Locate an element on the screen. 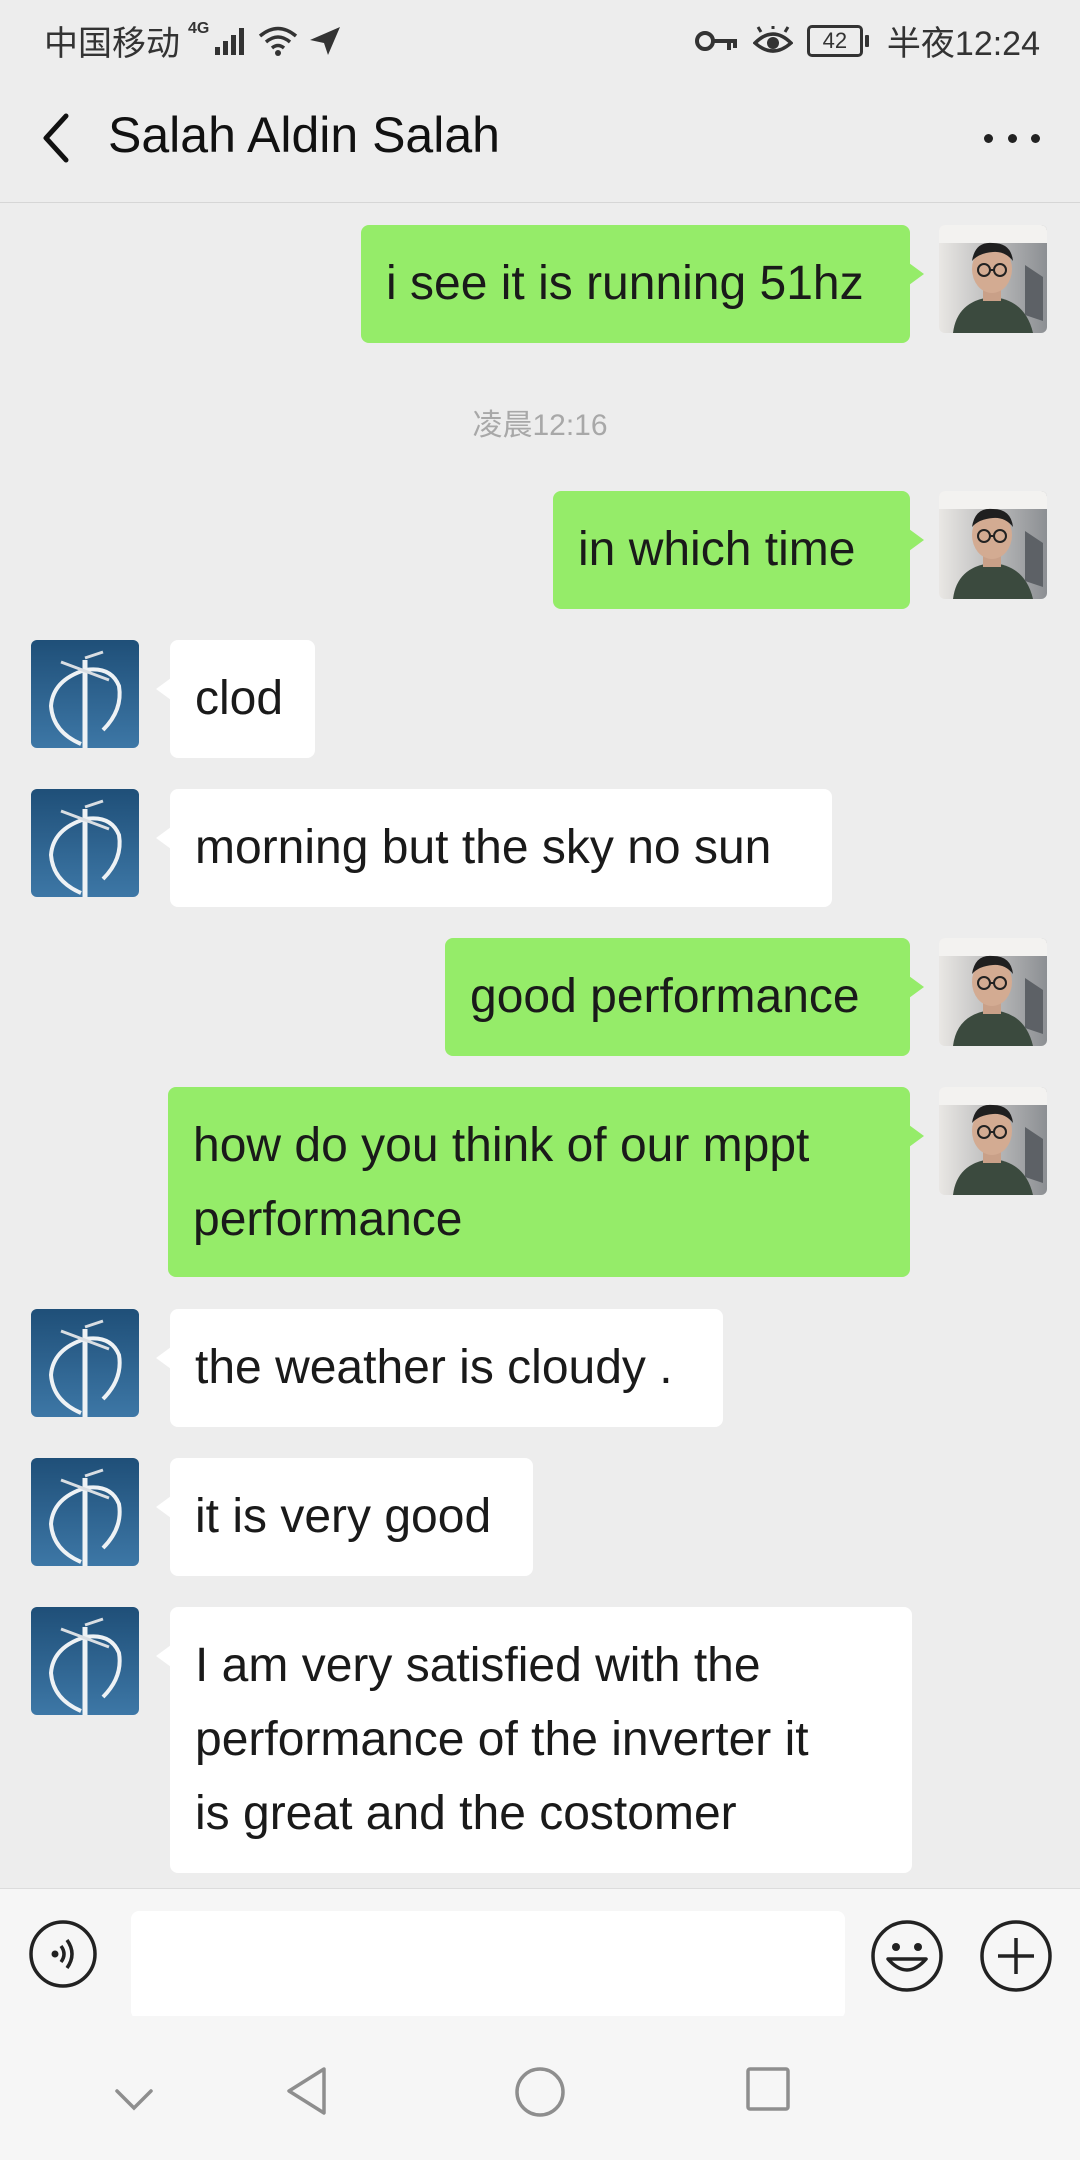  message-text: morning but the sky no sun is located at coordinates (483, 847).